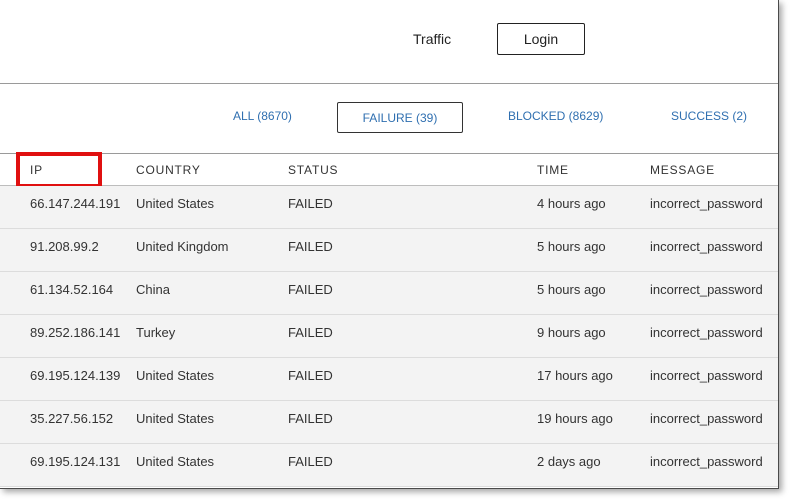  I want to click on cell-ip: 69.195.124.139, so click(75, 375).